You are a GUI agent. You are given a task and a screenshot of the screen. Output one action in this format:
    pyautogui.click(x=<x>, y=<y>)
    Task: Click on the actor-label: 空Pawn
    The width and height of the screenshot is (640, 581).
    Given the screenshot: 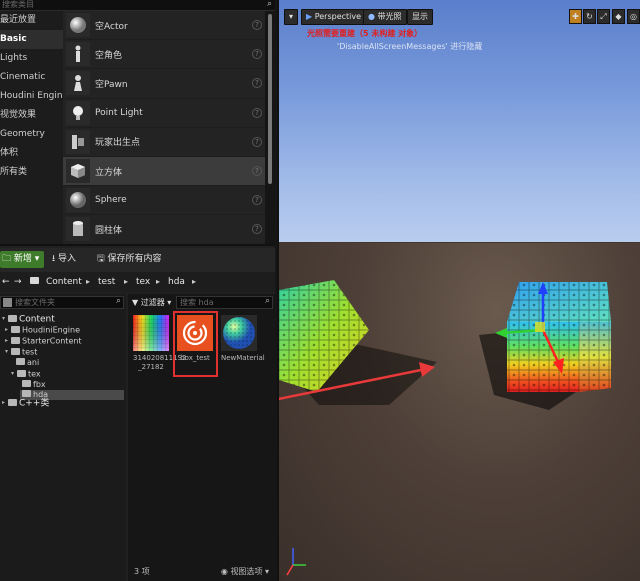 What is the action you would take?
    pyautogui.click(x=111, y=84)
    